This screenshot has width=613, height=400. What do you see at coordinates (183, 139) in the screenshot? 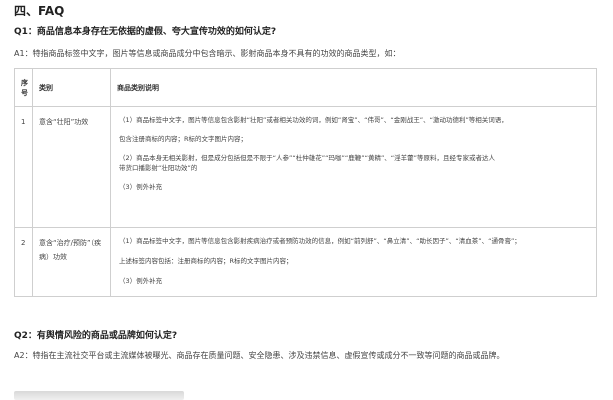
I see `desc-line: 包含注册商标的内容；R标的文字图片内容；` at bounding box center [183, 139].